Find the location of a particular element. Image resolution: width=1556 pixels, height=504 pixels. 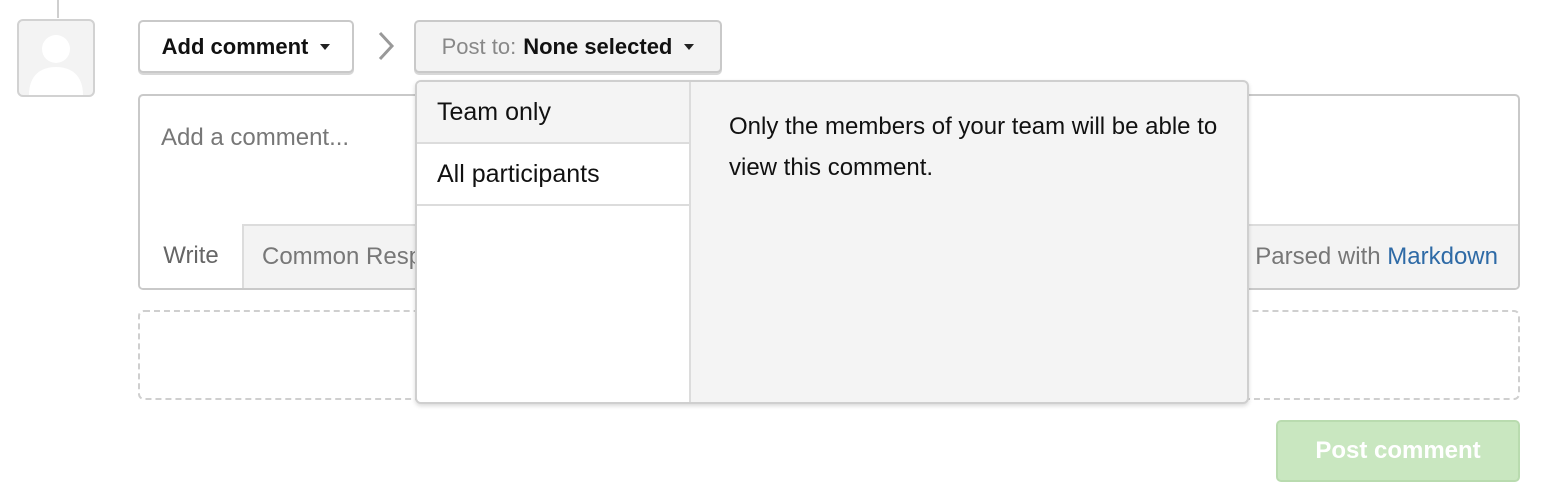

option-all-participants: All participants is located at coordinates (553, 175).